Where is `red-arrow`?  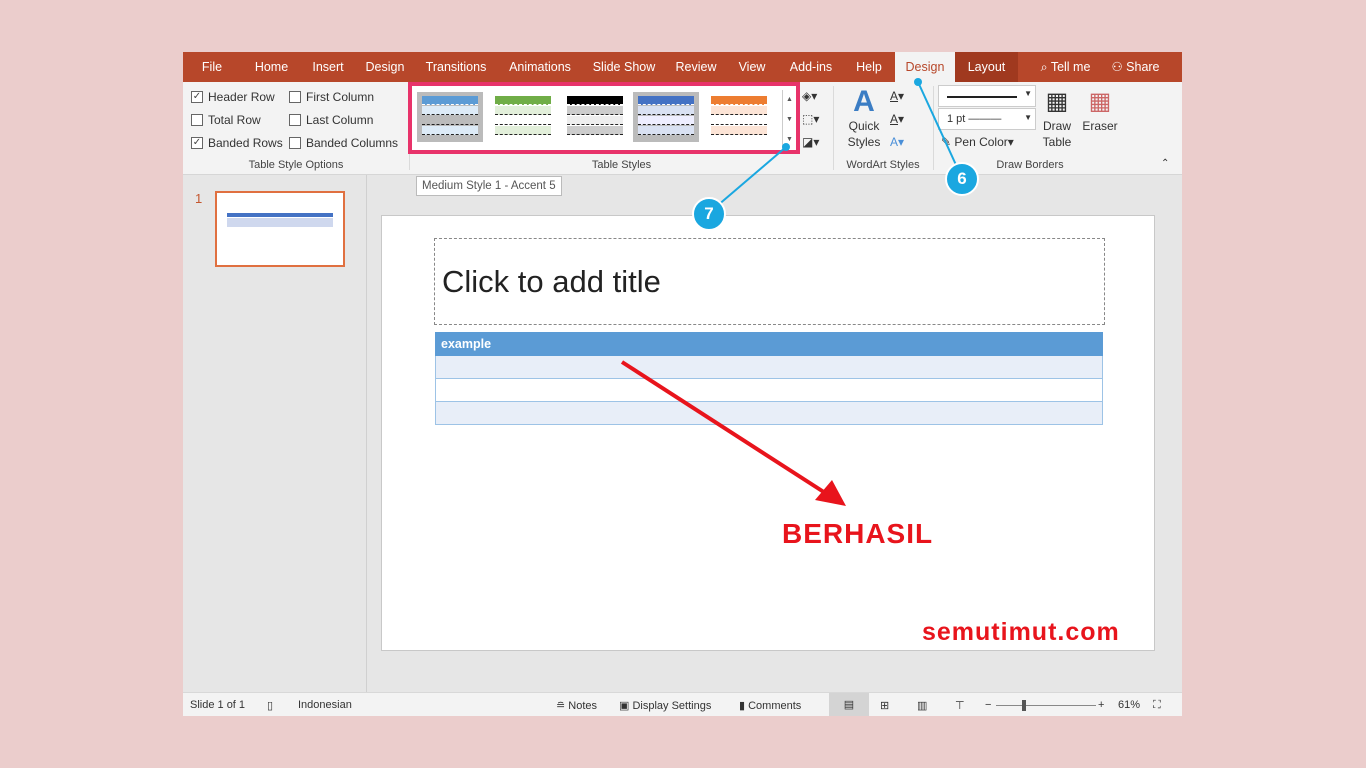 red-arrow is located at coordinates (726, 429).